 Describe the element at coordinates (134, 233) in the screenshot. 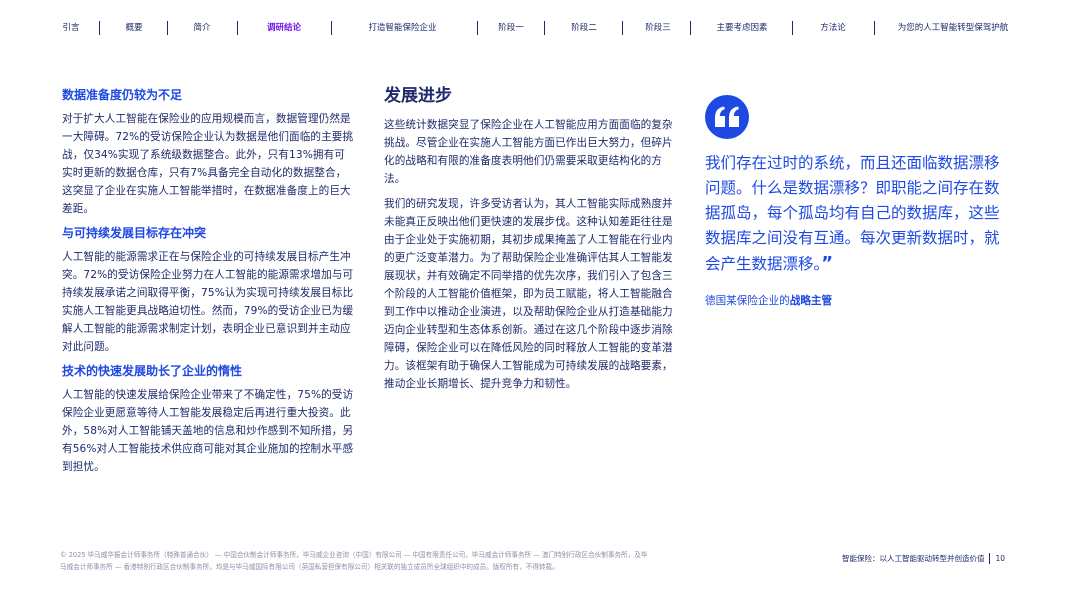

I see `section-heading: 与可持续发展目标存在冲突` at that location.